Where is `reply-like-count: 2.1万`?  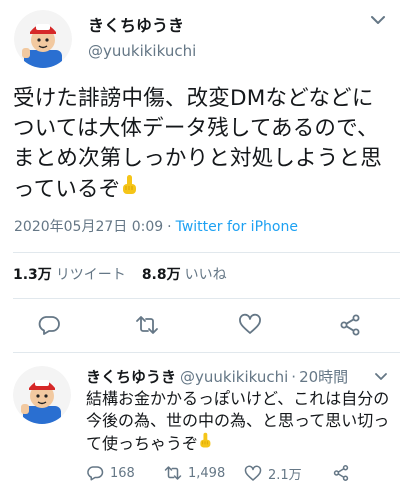
reply-like-count: 2.1万 is located at coordinates (285, 475).